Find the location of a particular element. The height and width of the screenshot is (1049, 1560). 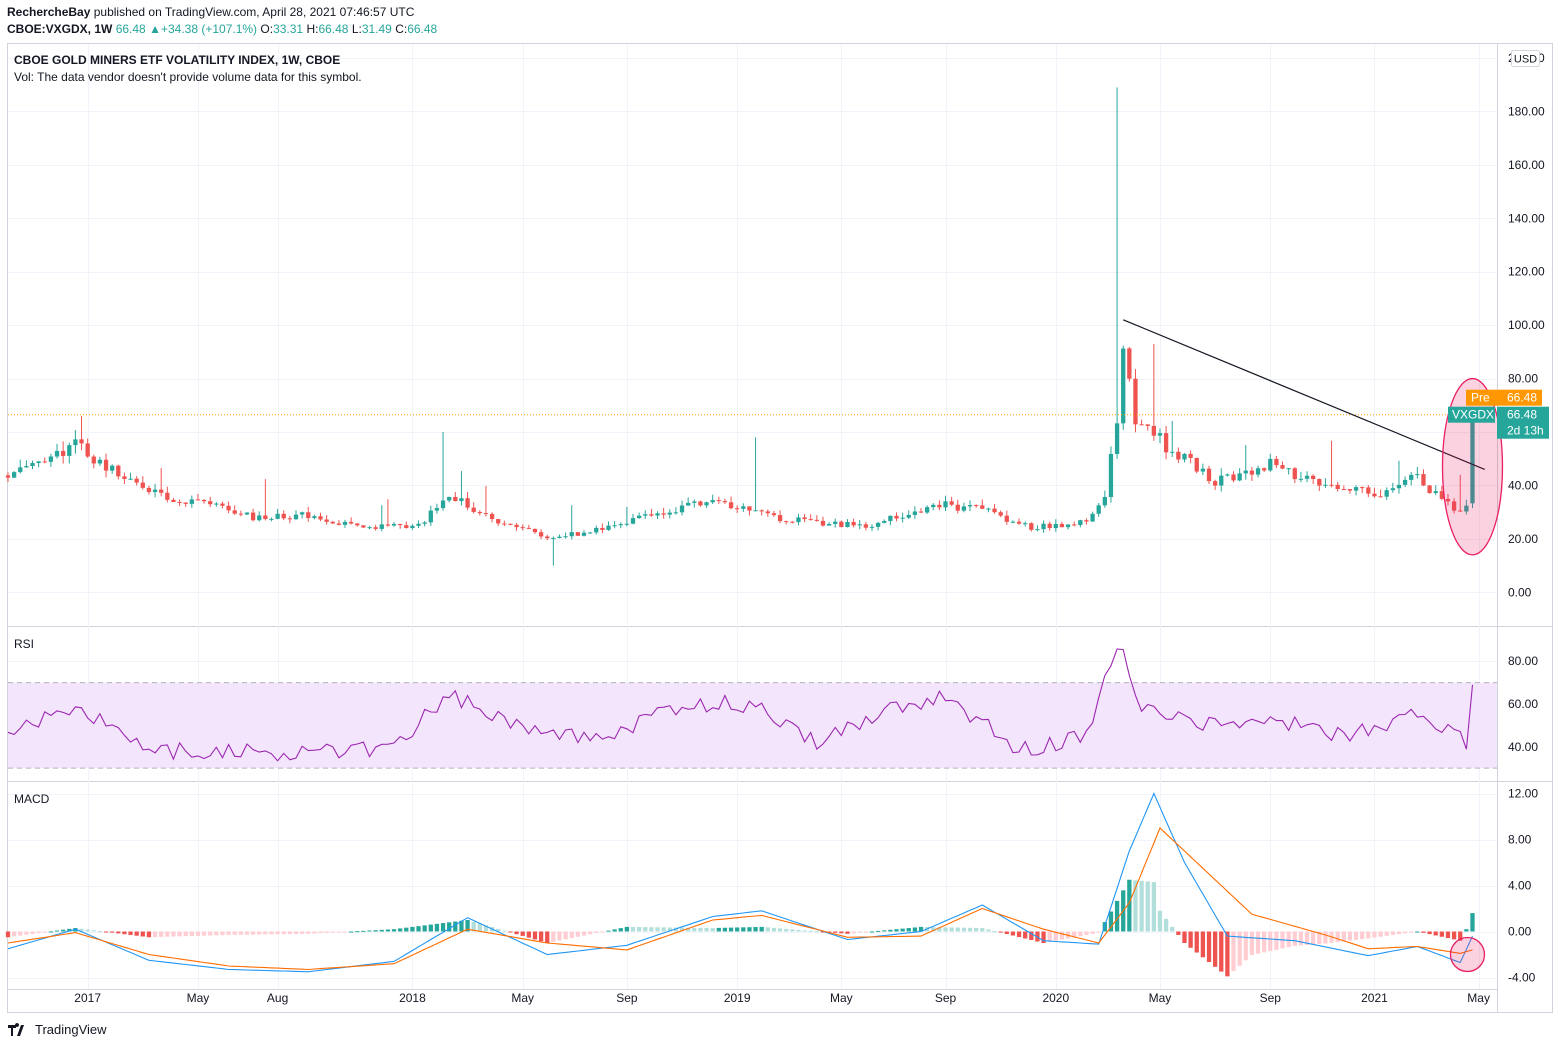

symbol-name: CBOE:VXGDX, 1W is located at coordinates (59, 29).